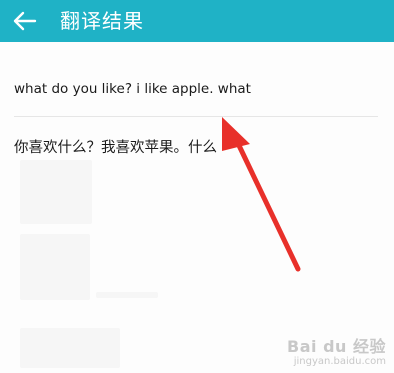  What do you see at coordinates (339, 361) in the screenshot?
I see `watermark-url: jingyan.baidu.com` at bounding box center [339, 361].